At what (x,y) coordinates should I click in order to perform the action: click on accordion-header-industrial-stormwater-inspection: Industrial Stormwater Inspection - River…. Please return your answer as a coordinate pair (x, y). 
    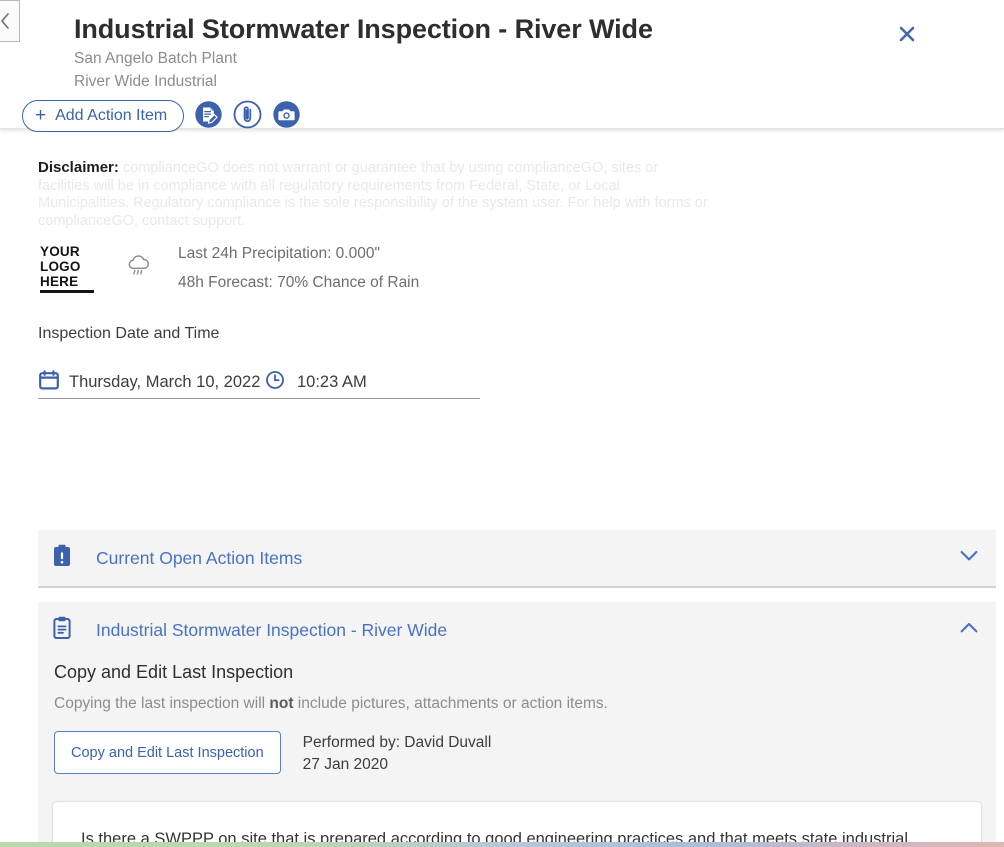
    Looking at the image, I should click on (517, 630).